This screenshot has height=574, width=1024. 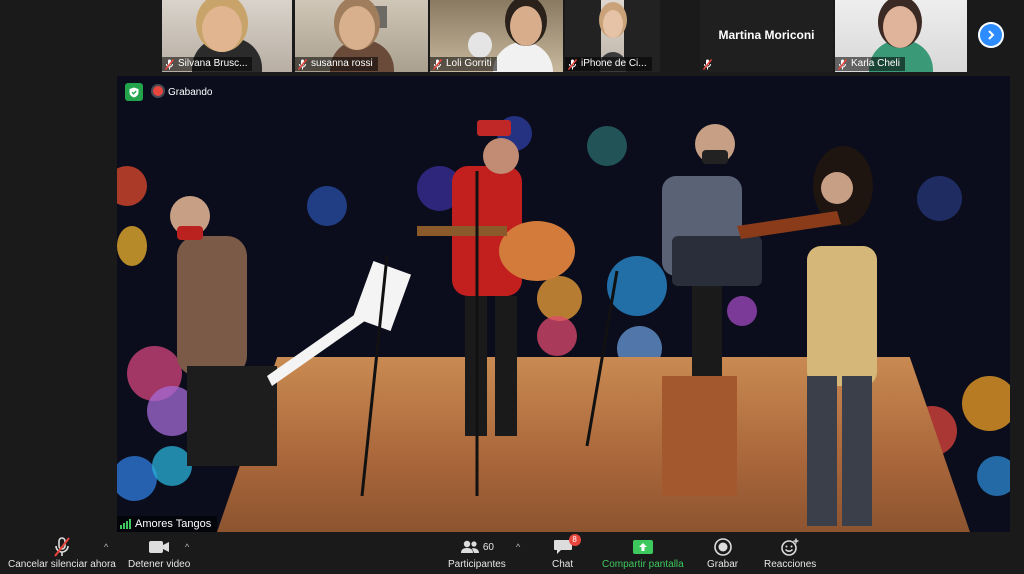 What do you see at coordinates (488, 547) in the screenshot?
I see `participants-count: 60` at bounding box center [488, 547].